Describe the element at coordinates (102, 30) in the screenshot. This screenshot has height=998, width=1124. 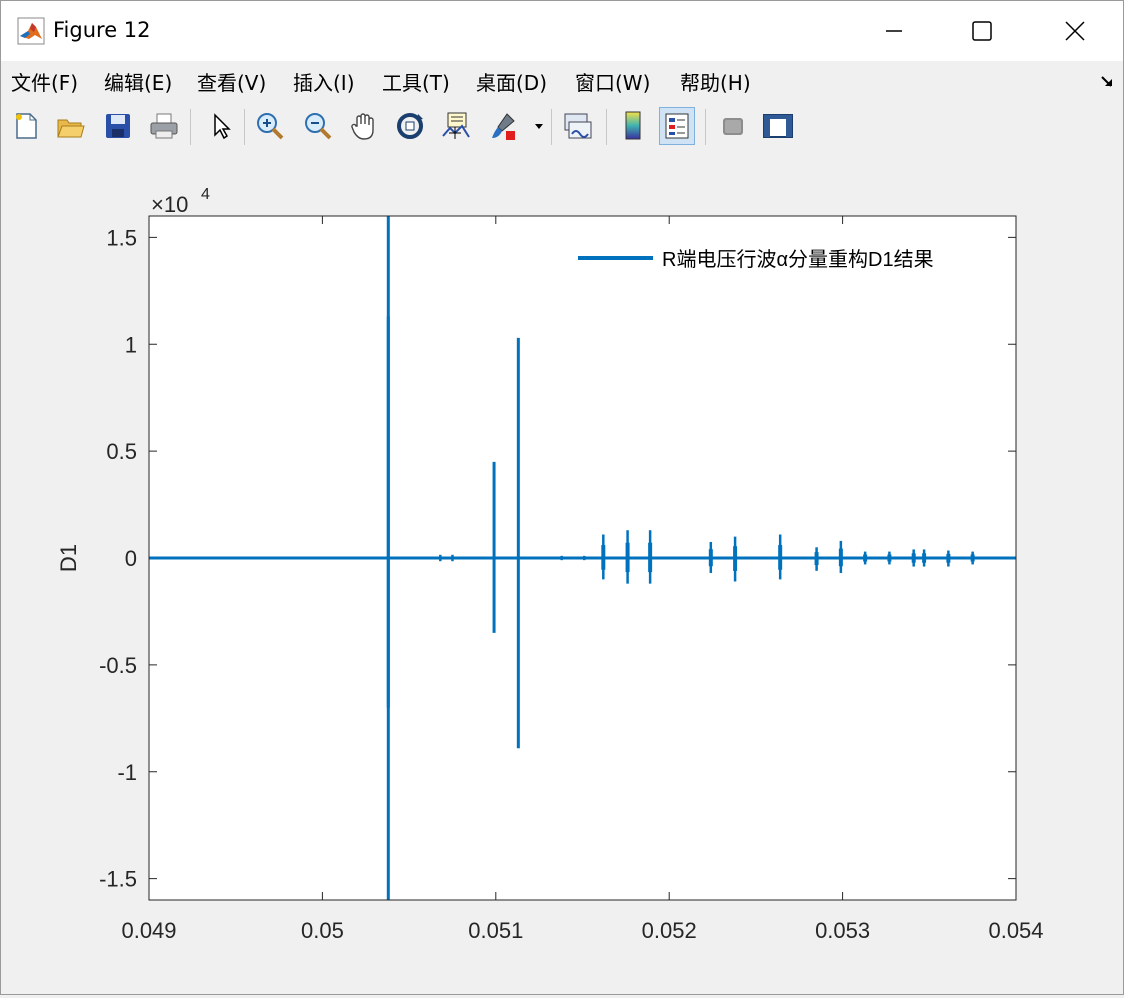
I see `window-title: Figure 12` at that location.